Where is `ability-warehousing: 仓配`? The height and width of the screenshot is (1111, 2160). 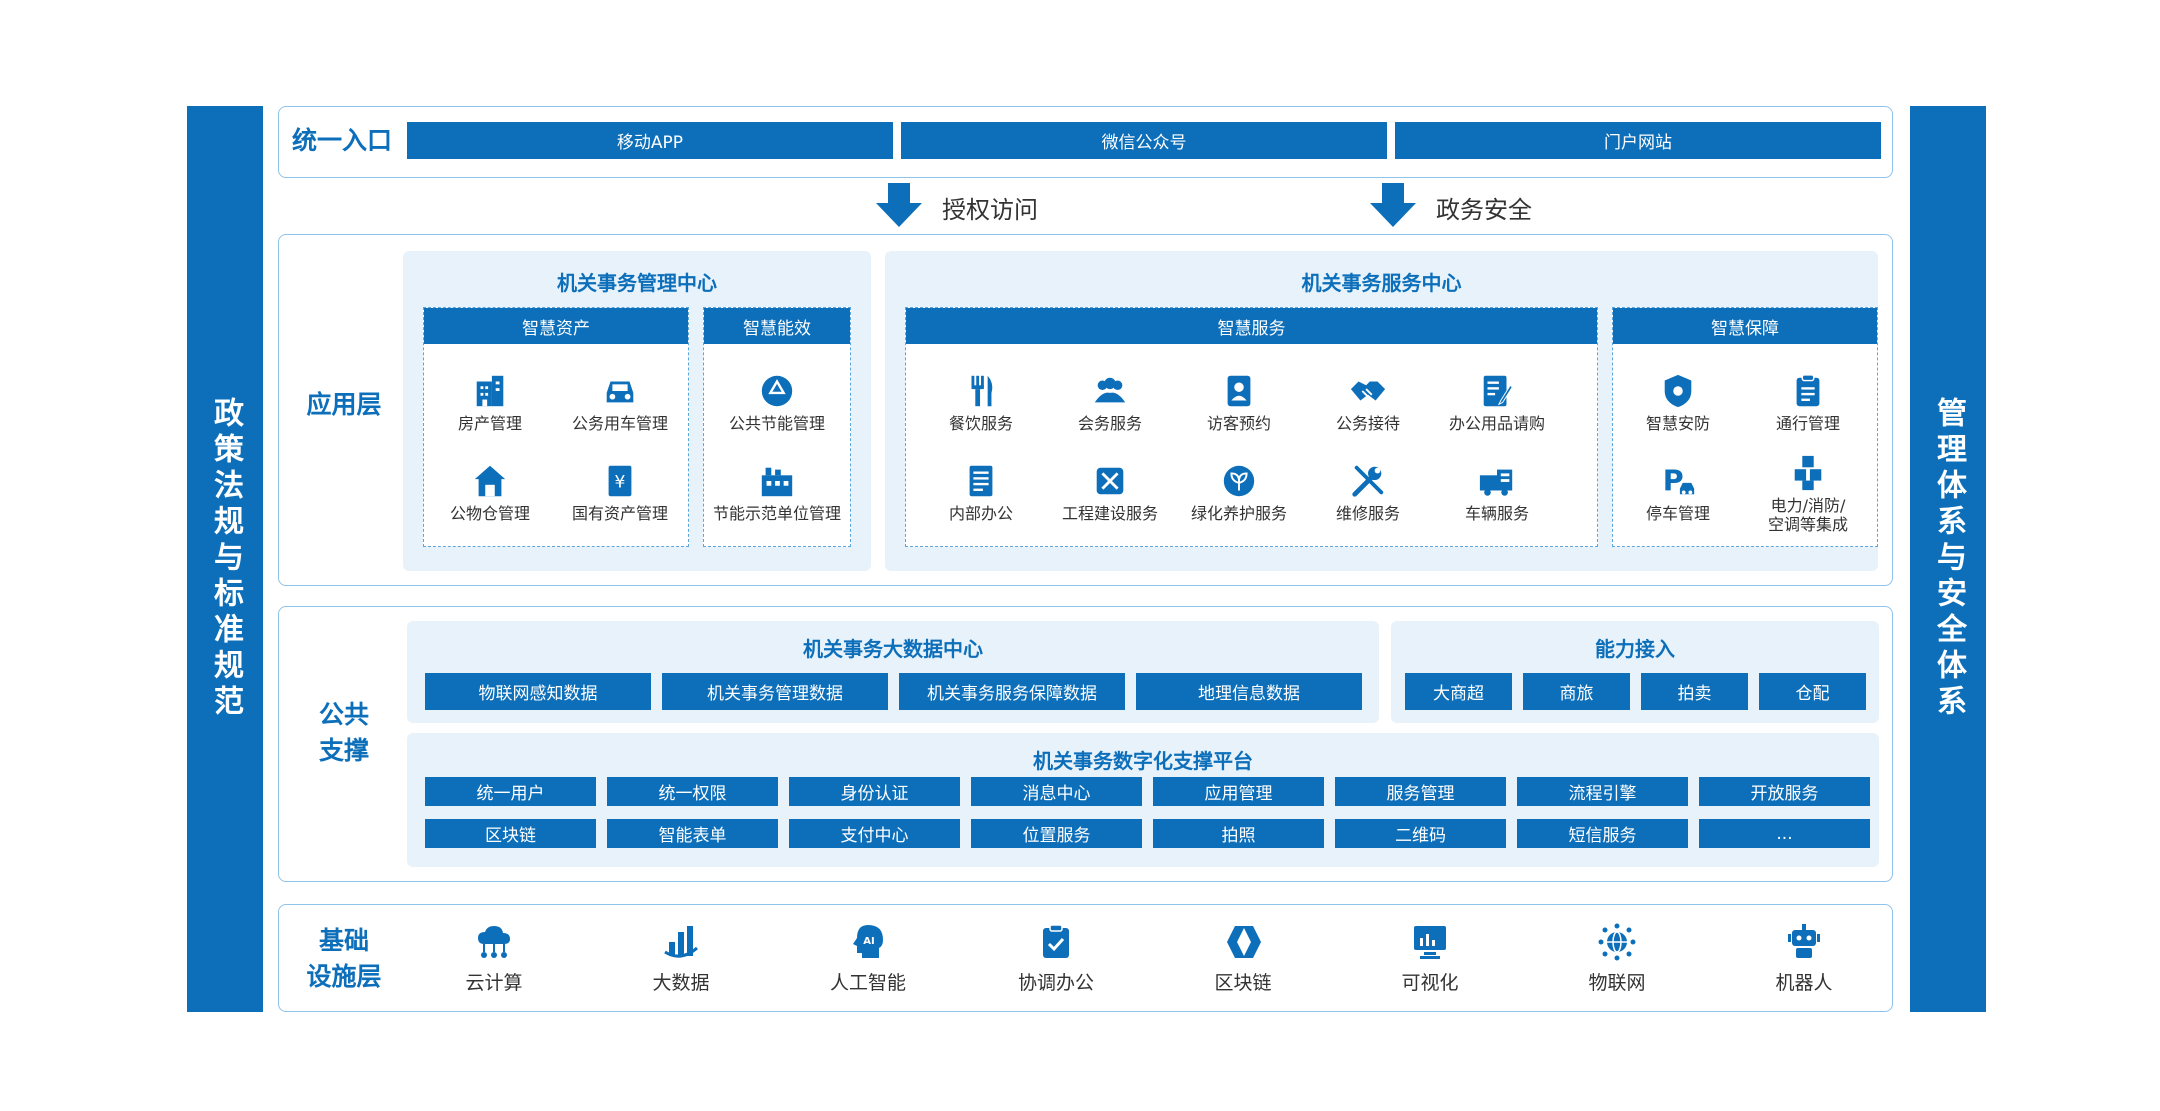 ability-warehousing: 仓配 is located at coordinates (1812, 691).